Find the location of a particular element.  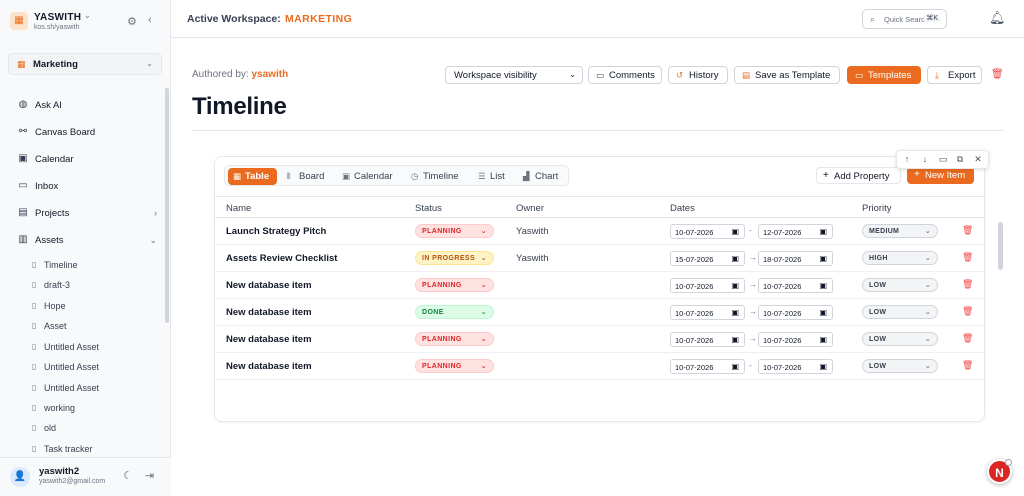

export-button: ⤓ Export is located at coordinates (954, 75).